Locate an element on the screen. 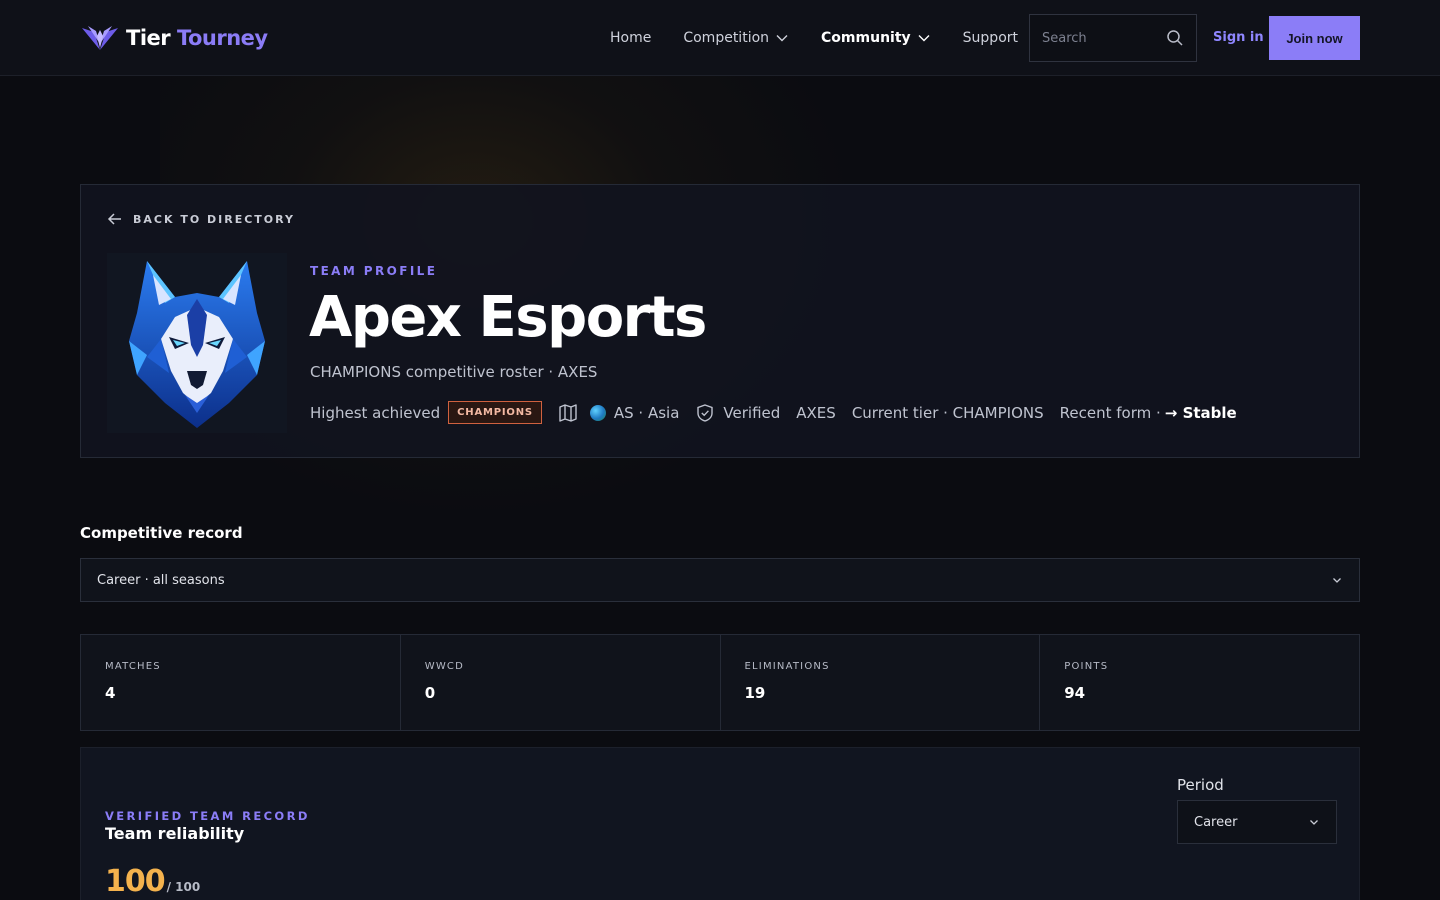  stat-value: 0 is located at coordinates (430, 693).